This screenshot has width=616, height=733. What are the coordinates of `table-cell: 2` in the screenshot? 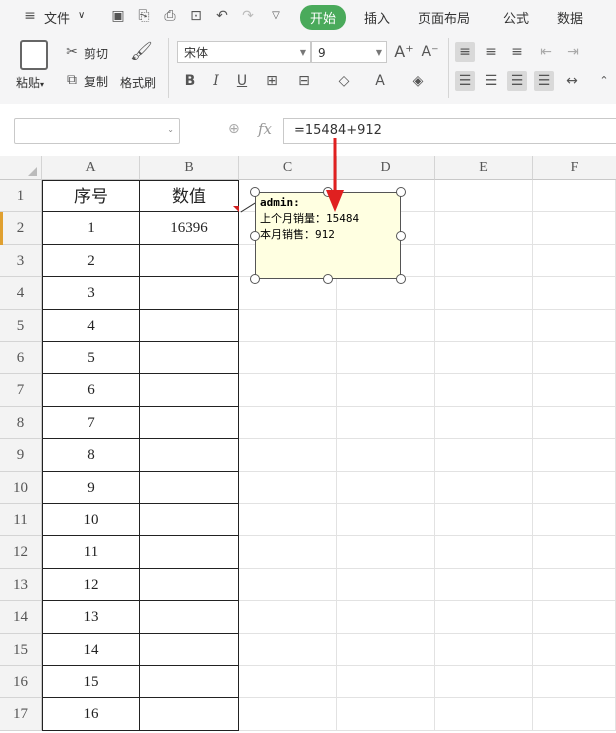 It's located at (91, 261).